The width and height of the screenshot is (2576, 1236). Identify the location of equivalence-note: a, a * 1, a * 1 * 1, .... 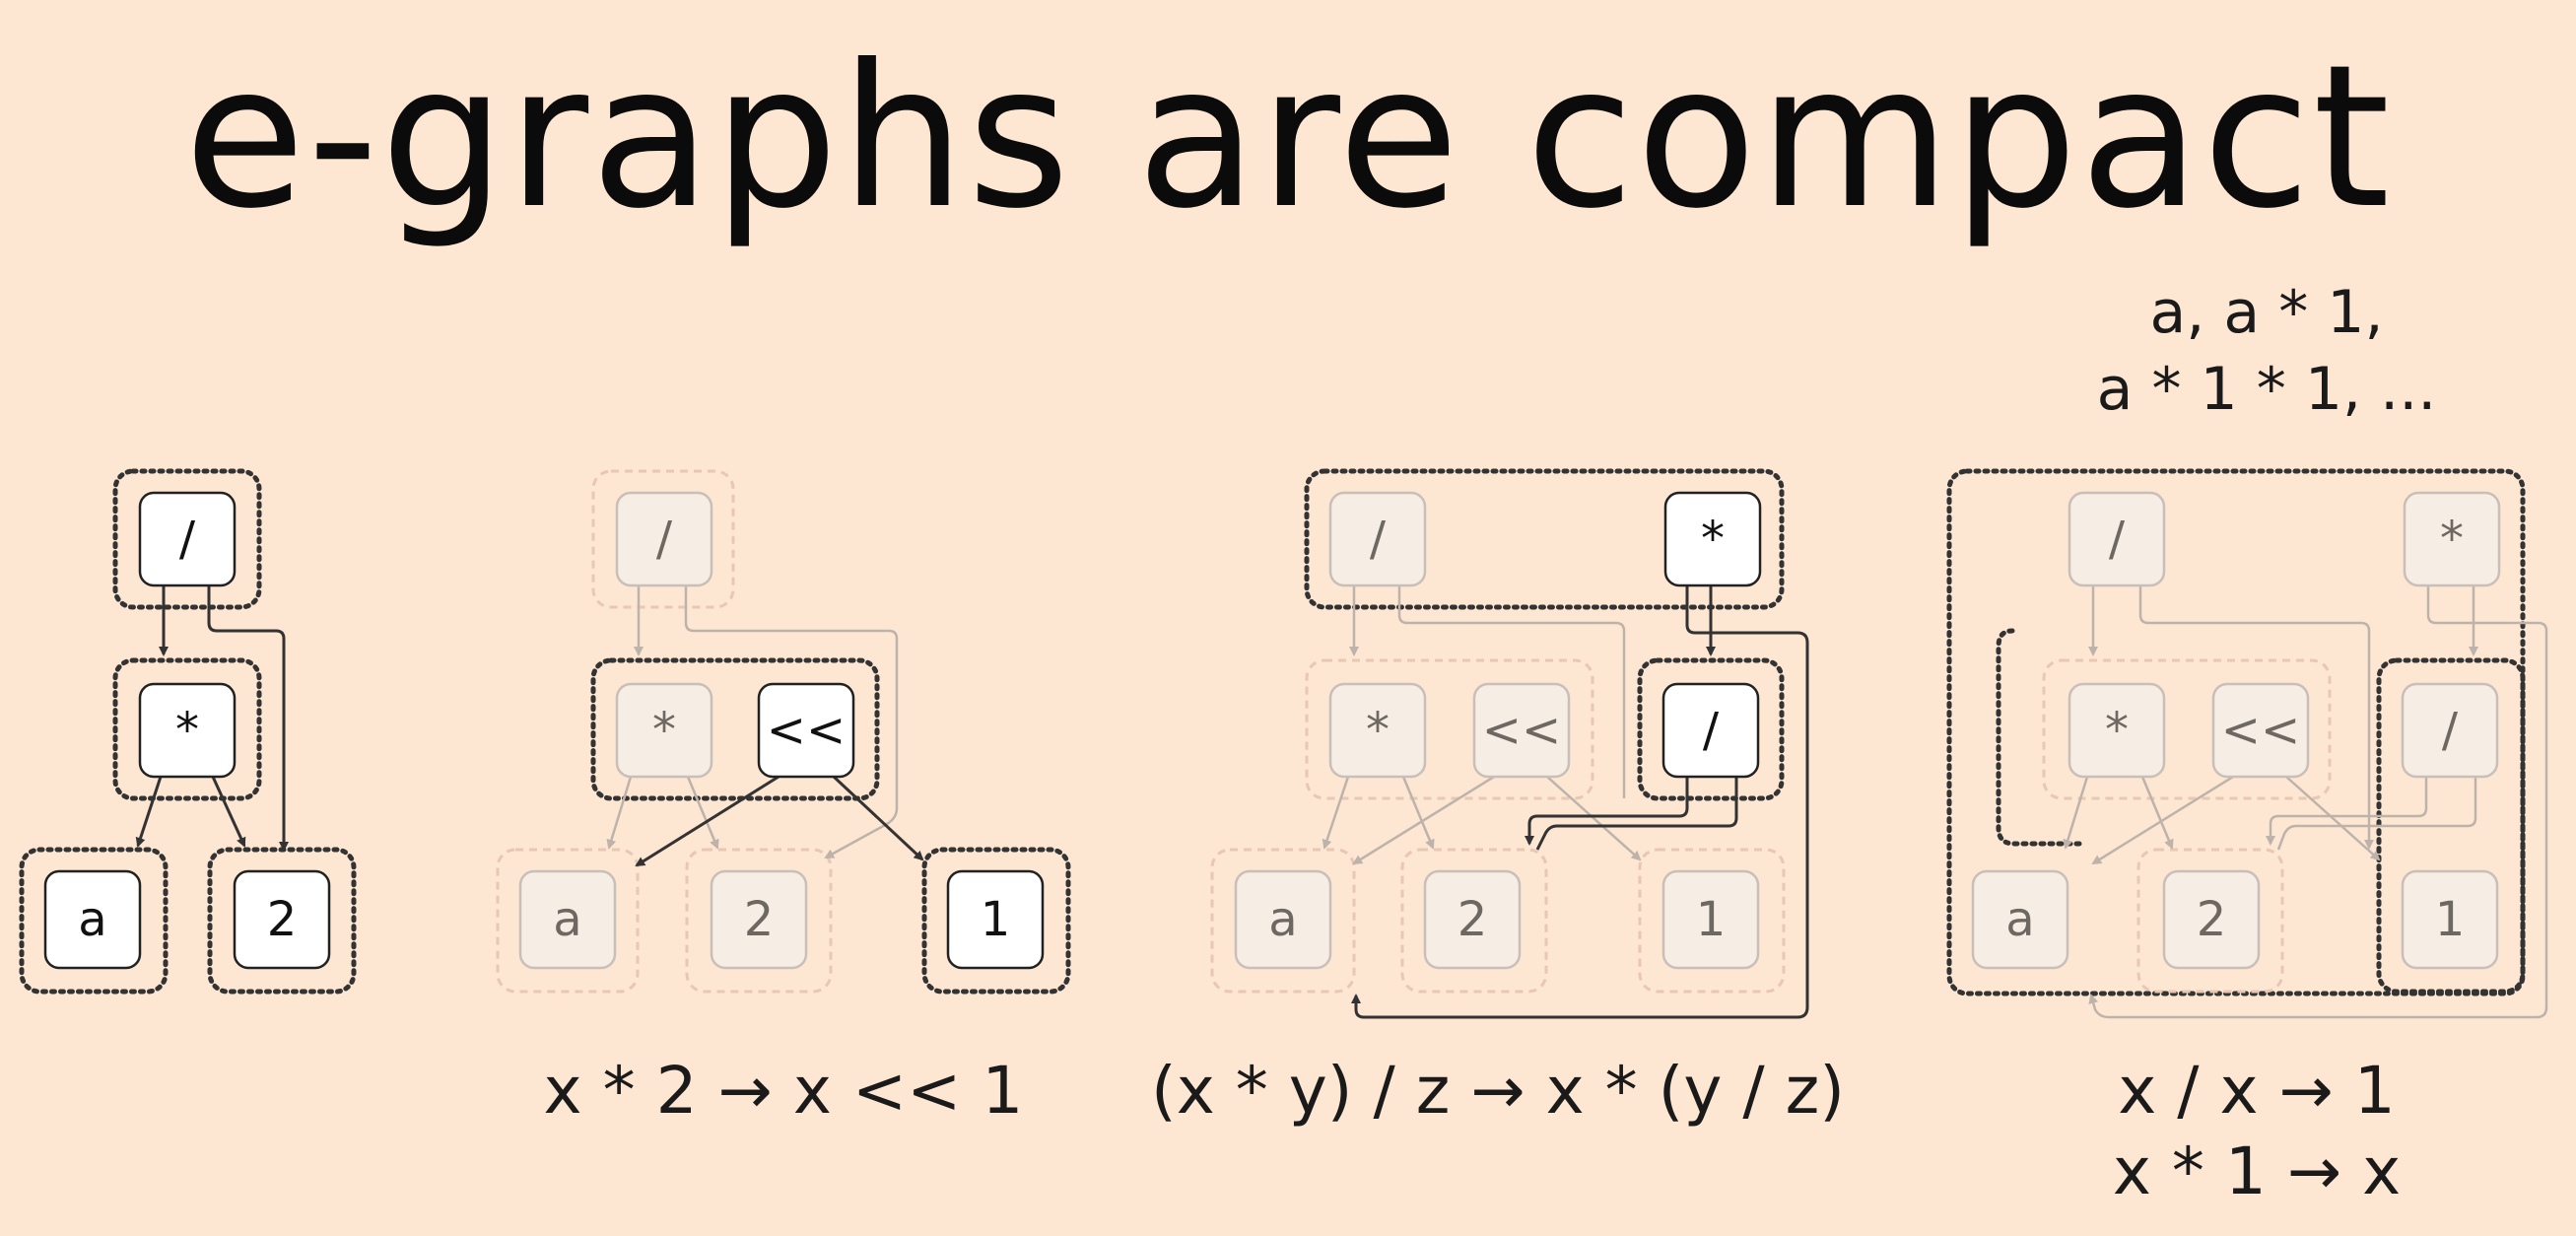
(2266, 351).